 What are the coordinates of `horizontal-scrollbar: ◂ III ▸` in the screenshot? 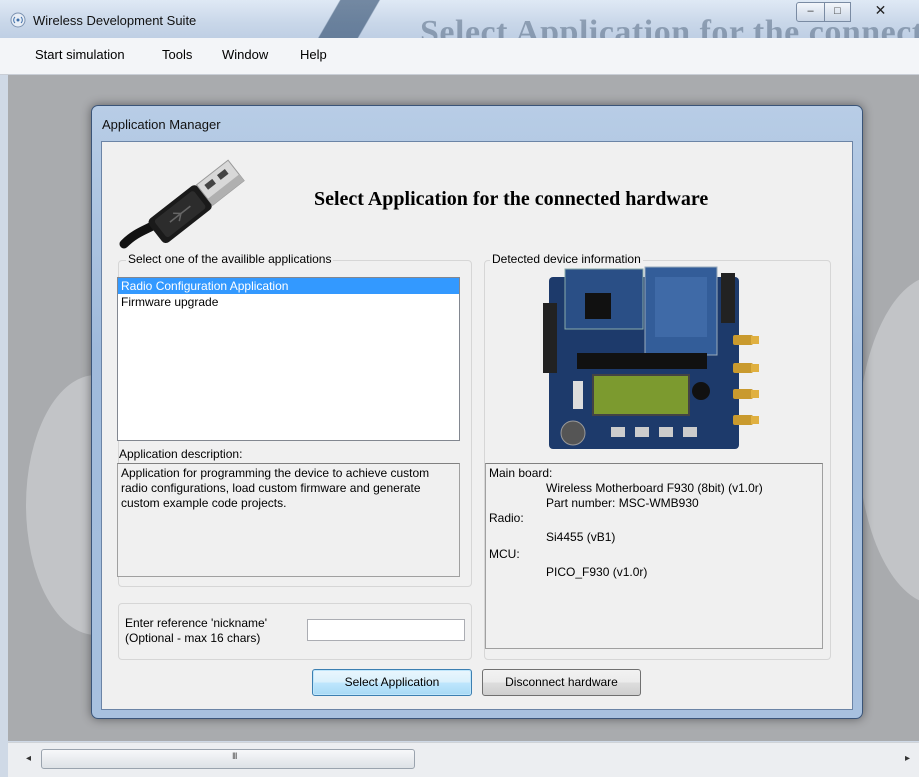 It's located at (463, 759).